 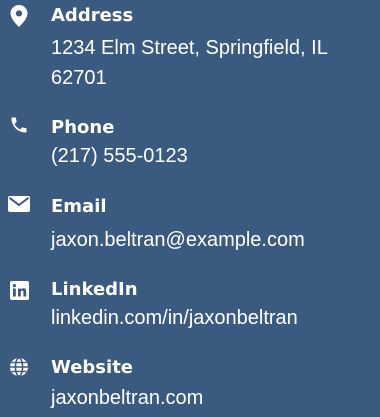 What do you see at coordinates (92, 367) in the screenshot?
I see `website-label: Website` at bounding box center [92, 367].